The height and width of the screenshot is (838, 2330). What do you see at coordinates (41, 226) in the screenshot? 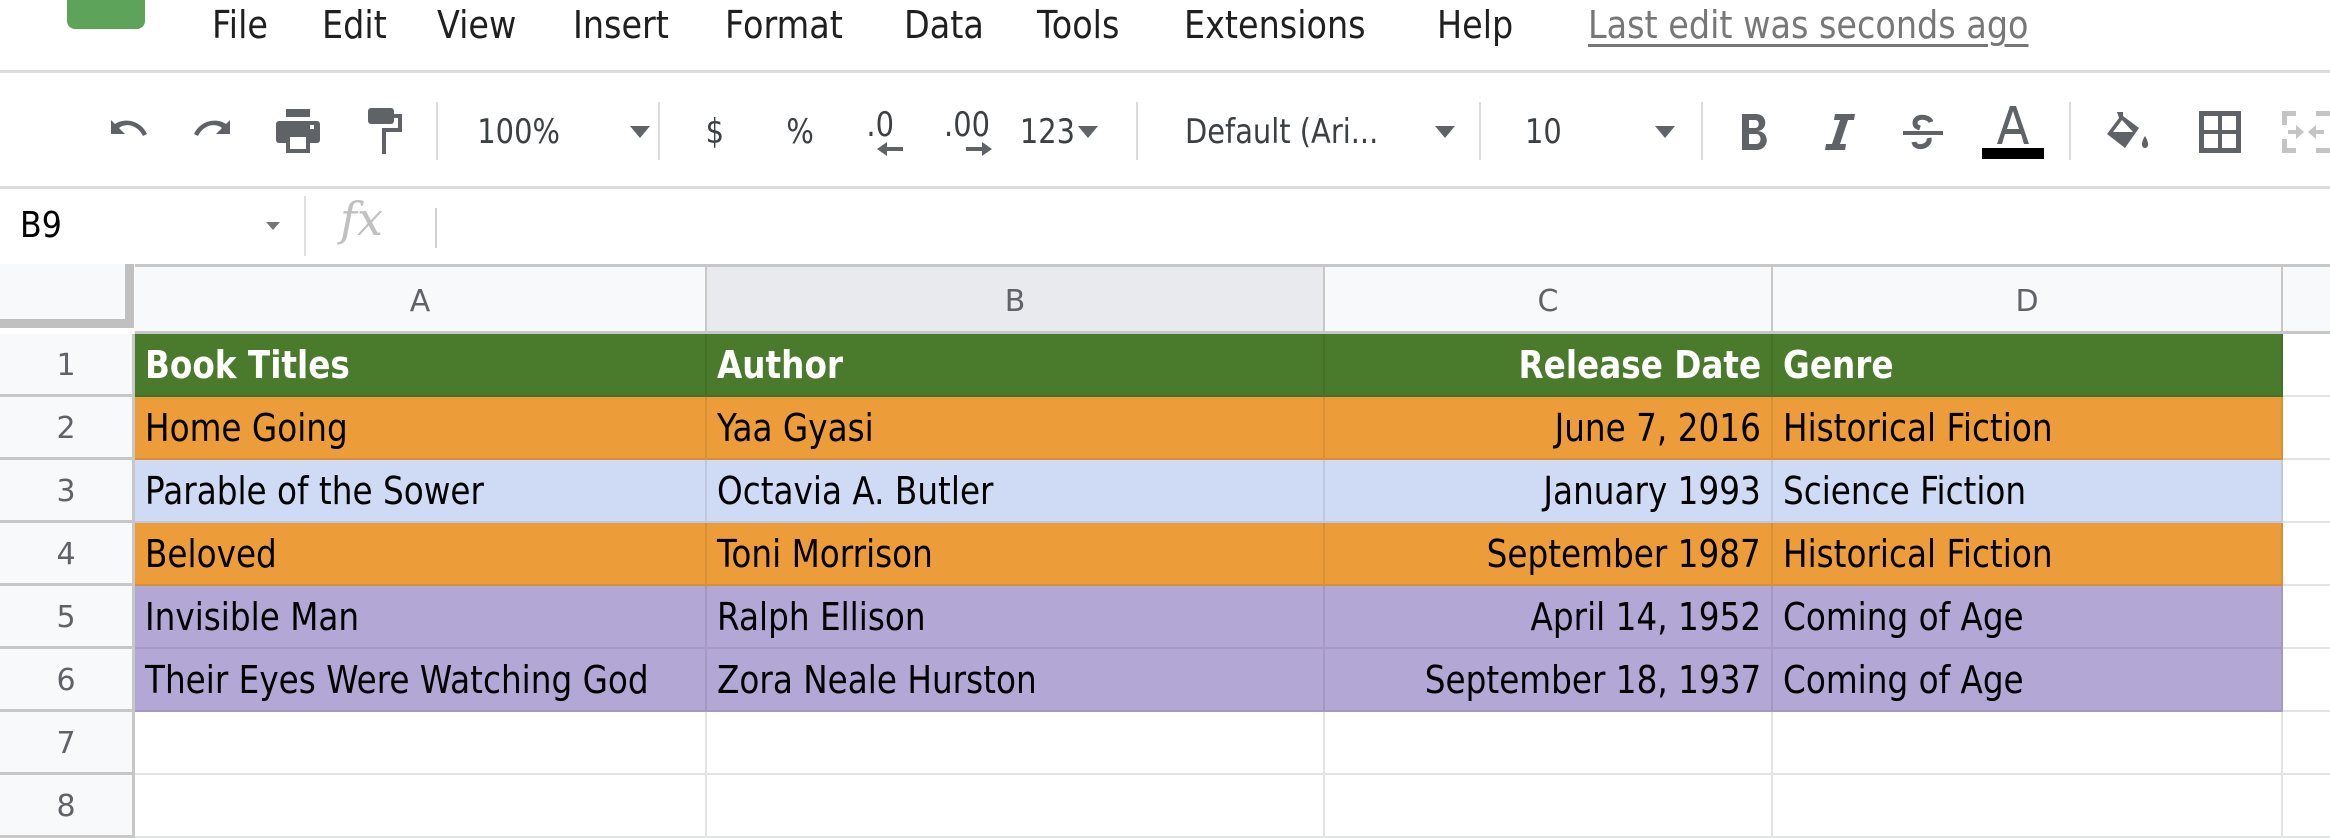
I see `name-box: B9` at bounding box center [41, 226].